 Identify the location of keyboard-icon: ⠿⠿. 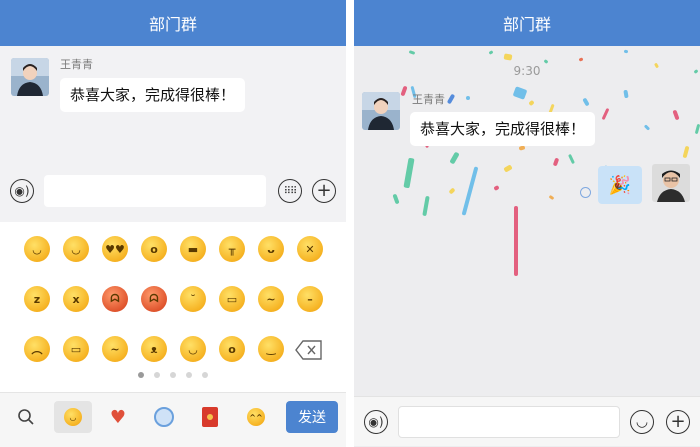
(290, 191).